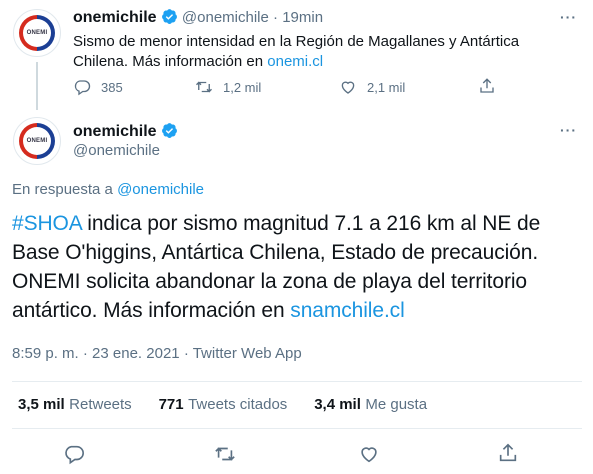 The height and width of the screenshot is (474, 593). I want to click on likes-stat: 3,4 mil Me gusta, so click(370, 404).